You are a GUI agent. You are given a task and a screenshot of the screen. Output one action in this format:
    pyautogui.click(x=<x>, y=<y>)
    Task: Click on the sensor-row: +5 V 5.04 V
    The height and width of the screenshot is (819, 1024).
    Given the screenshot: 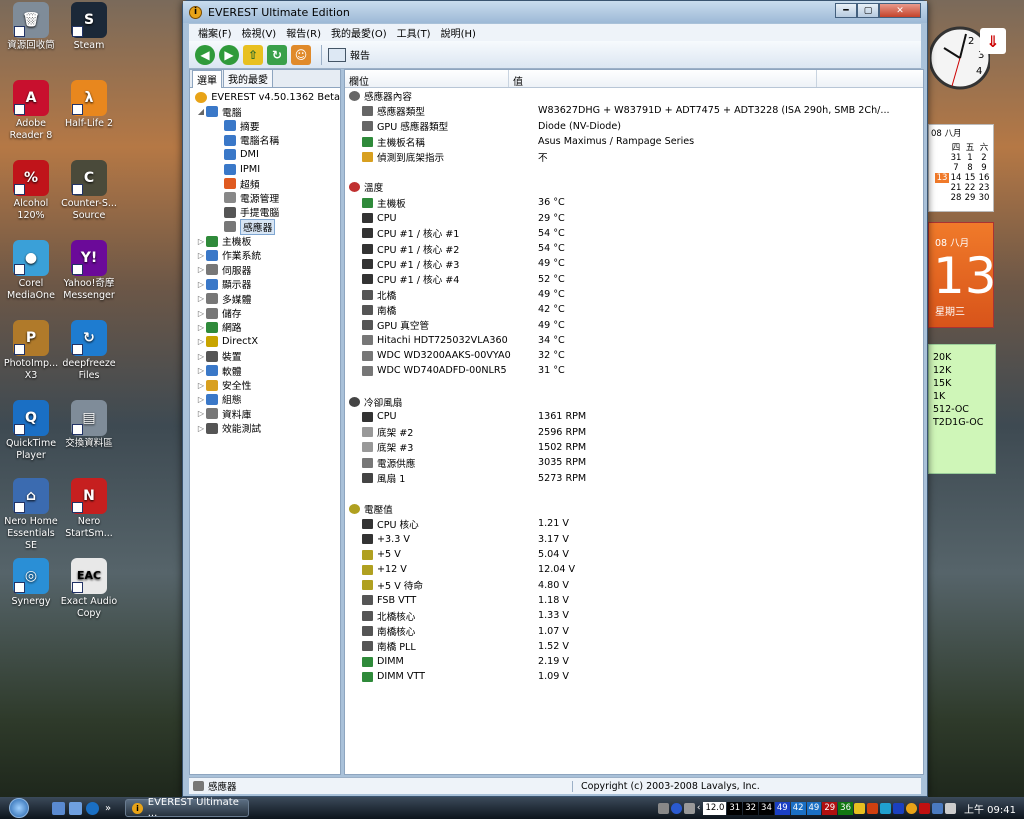 What is the action you would take?
    pyautogui.click(x=636, y=554)
    